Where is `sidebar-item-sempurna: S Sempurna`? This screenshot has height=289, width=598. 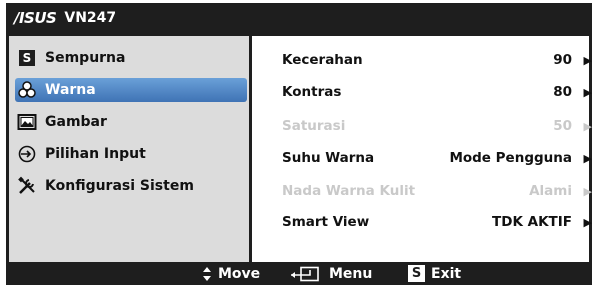 sidebar-item-sempurna: S Sempurna is located at coordinates (131, 58).